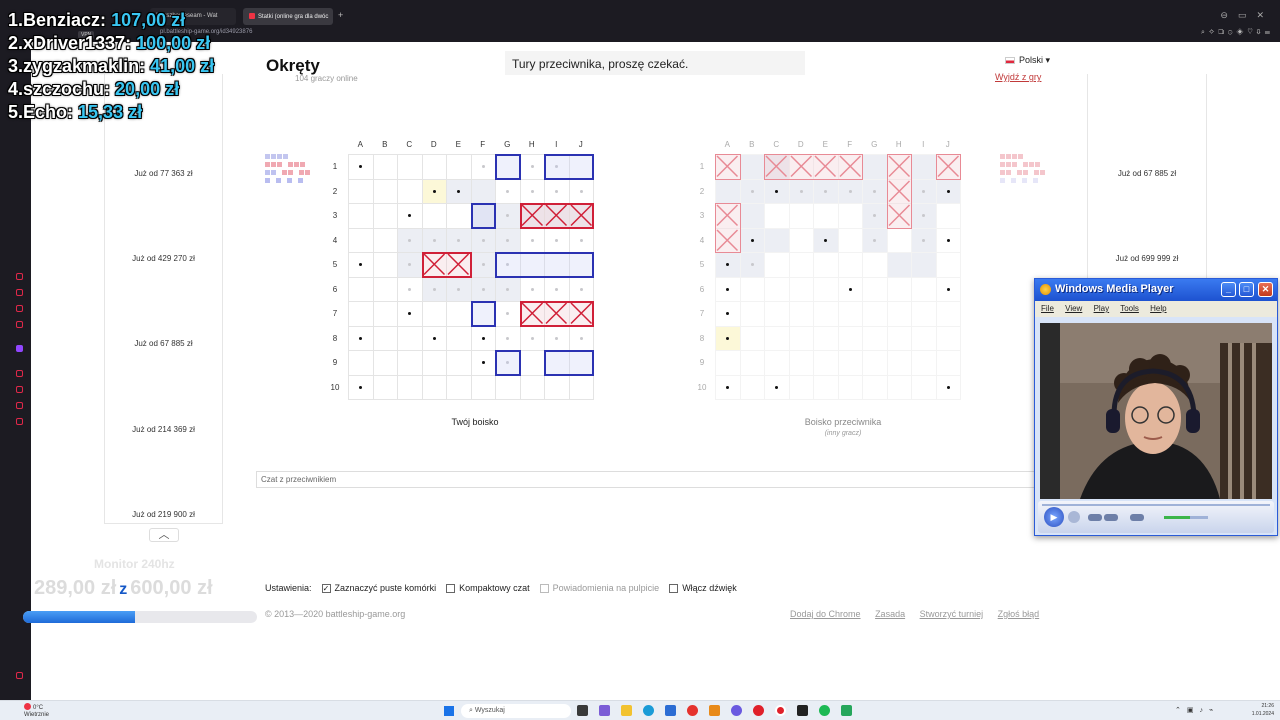 The height and width of the screenshot is (720, 1280). What do you see at coordinates (1265, 289) in the screenshot?
I see `close-button: ✕` at bounding box center [1265, 289].